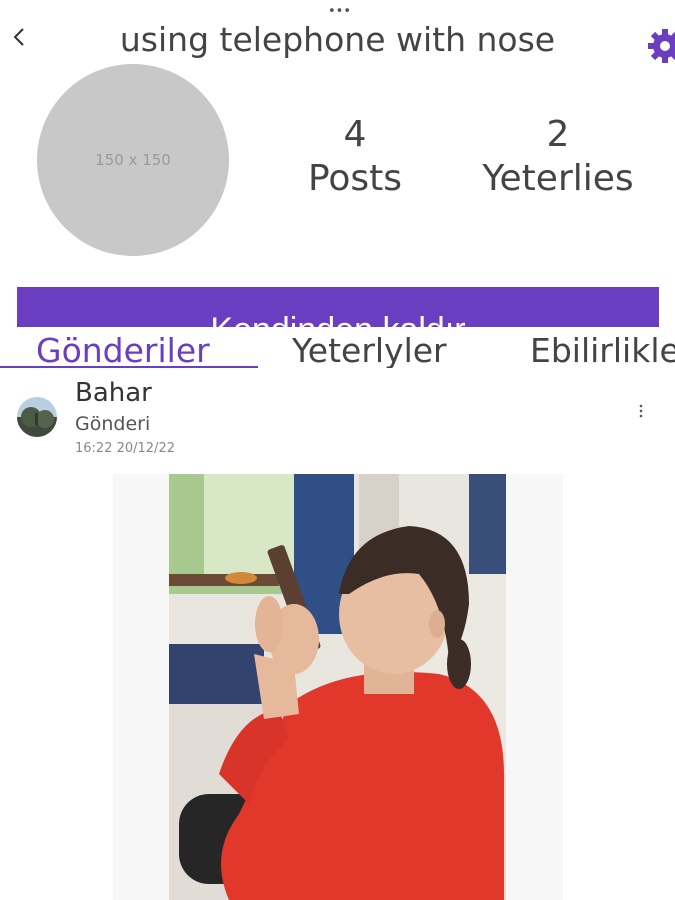  What do you see at coordinates (369, 348) in the screenshot?
I see `tab-yeterlyler: Yeterlyler` at bounding box center [369, 348].